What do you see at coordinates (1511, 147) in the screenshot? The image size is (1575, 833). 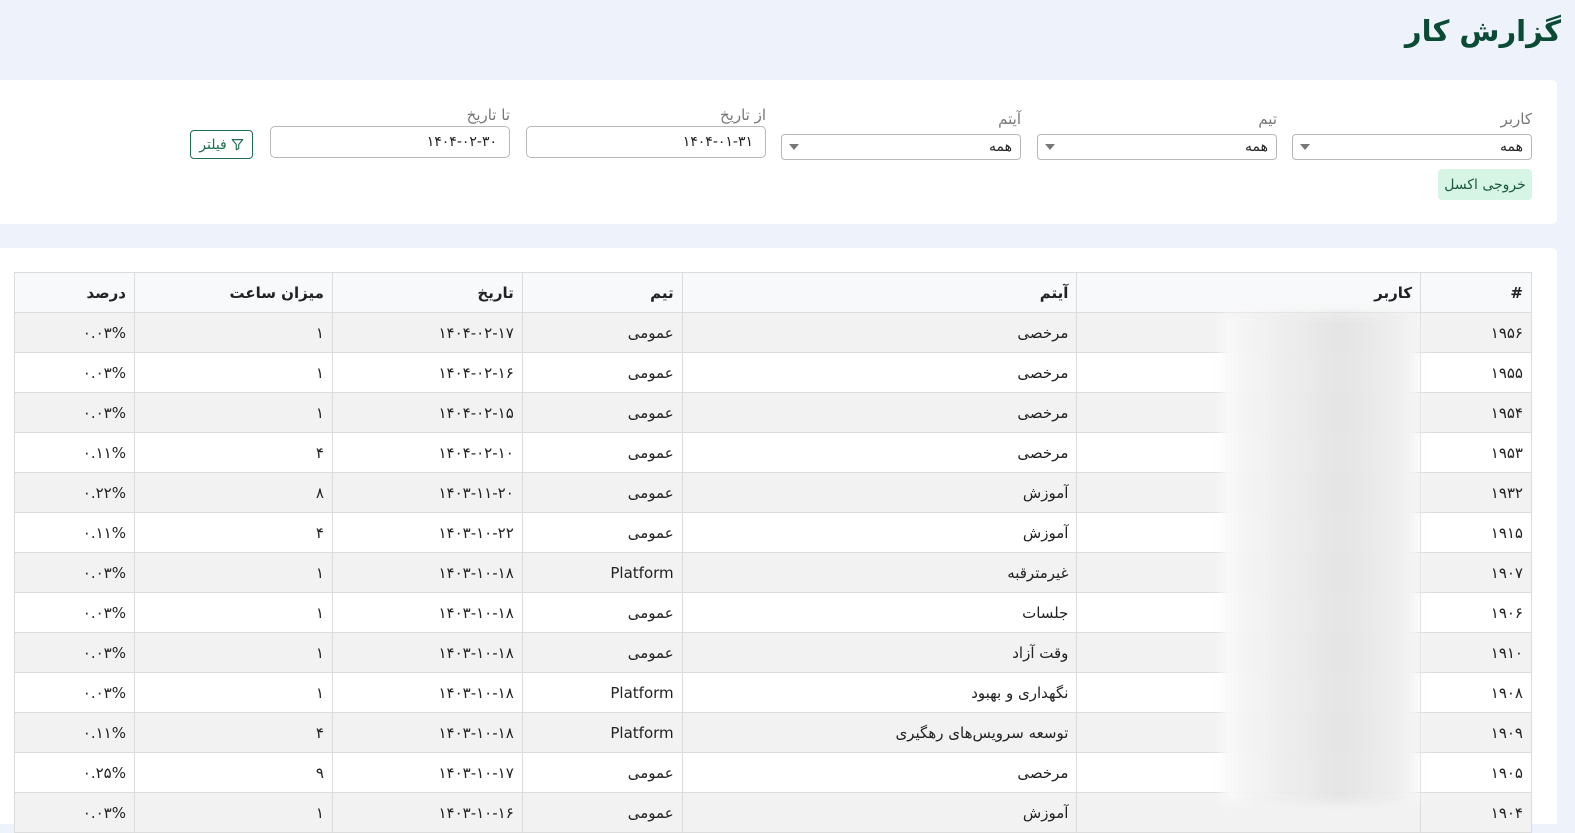 I see `user-select-value: همه` at bounding box center [1511, 147].